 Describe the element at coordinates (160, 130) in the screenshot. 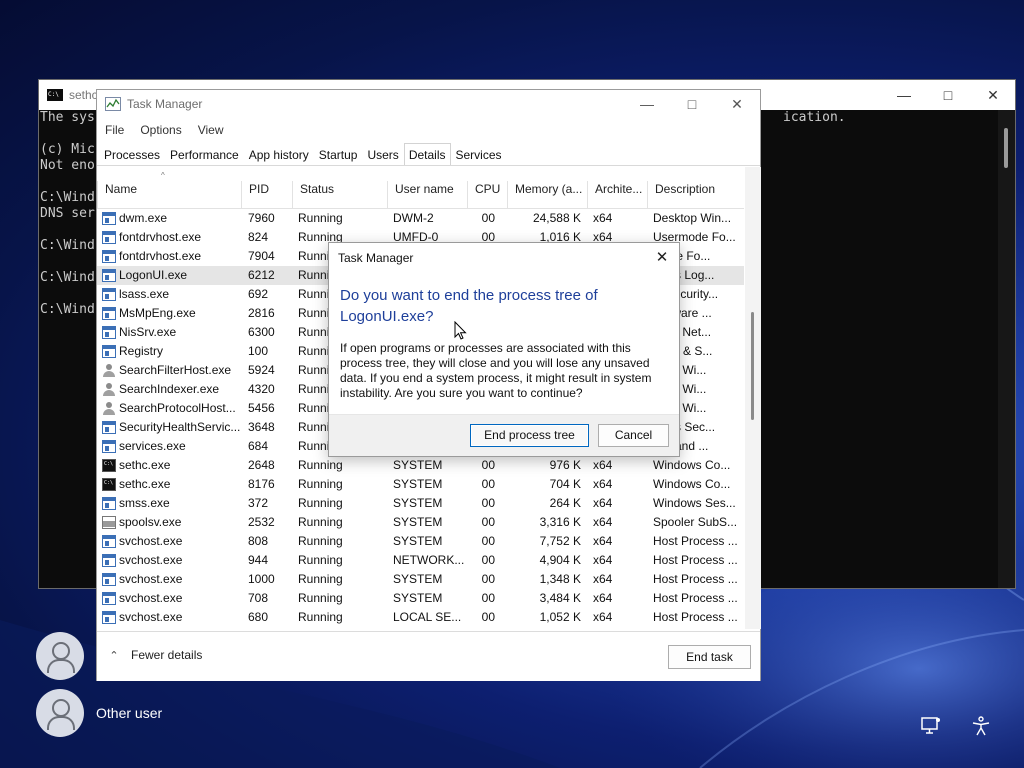

I see `menu-options: Options` at that location.